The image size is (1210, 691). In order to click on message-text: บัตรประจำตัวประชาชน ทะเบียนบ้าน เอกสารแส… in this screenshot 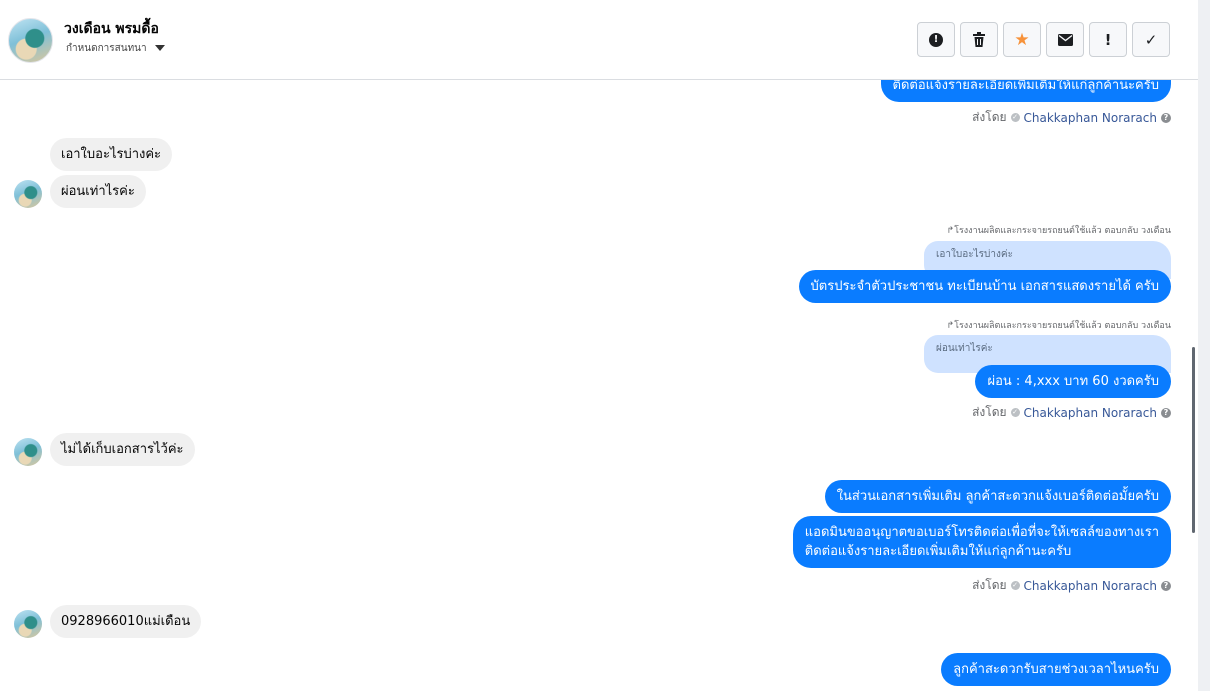, I will do `click(984, 286)`.